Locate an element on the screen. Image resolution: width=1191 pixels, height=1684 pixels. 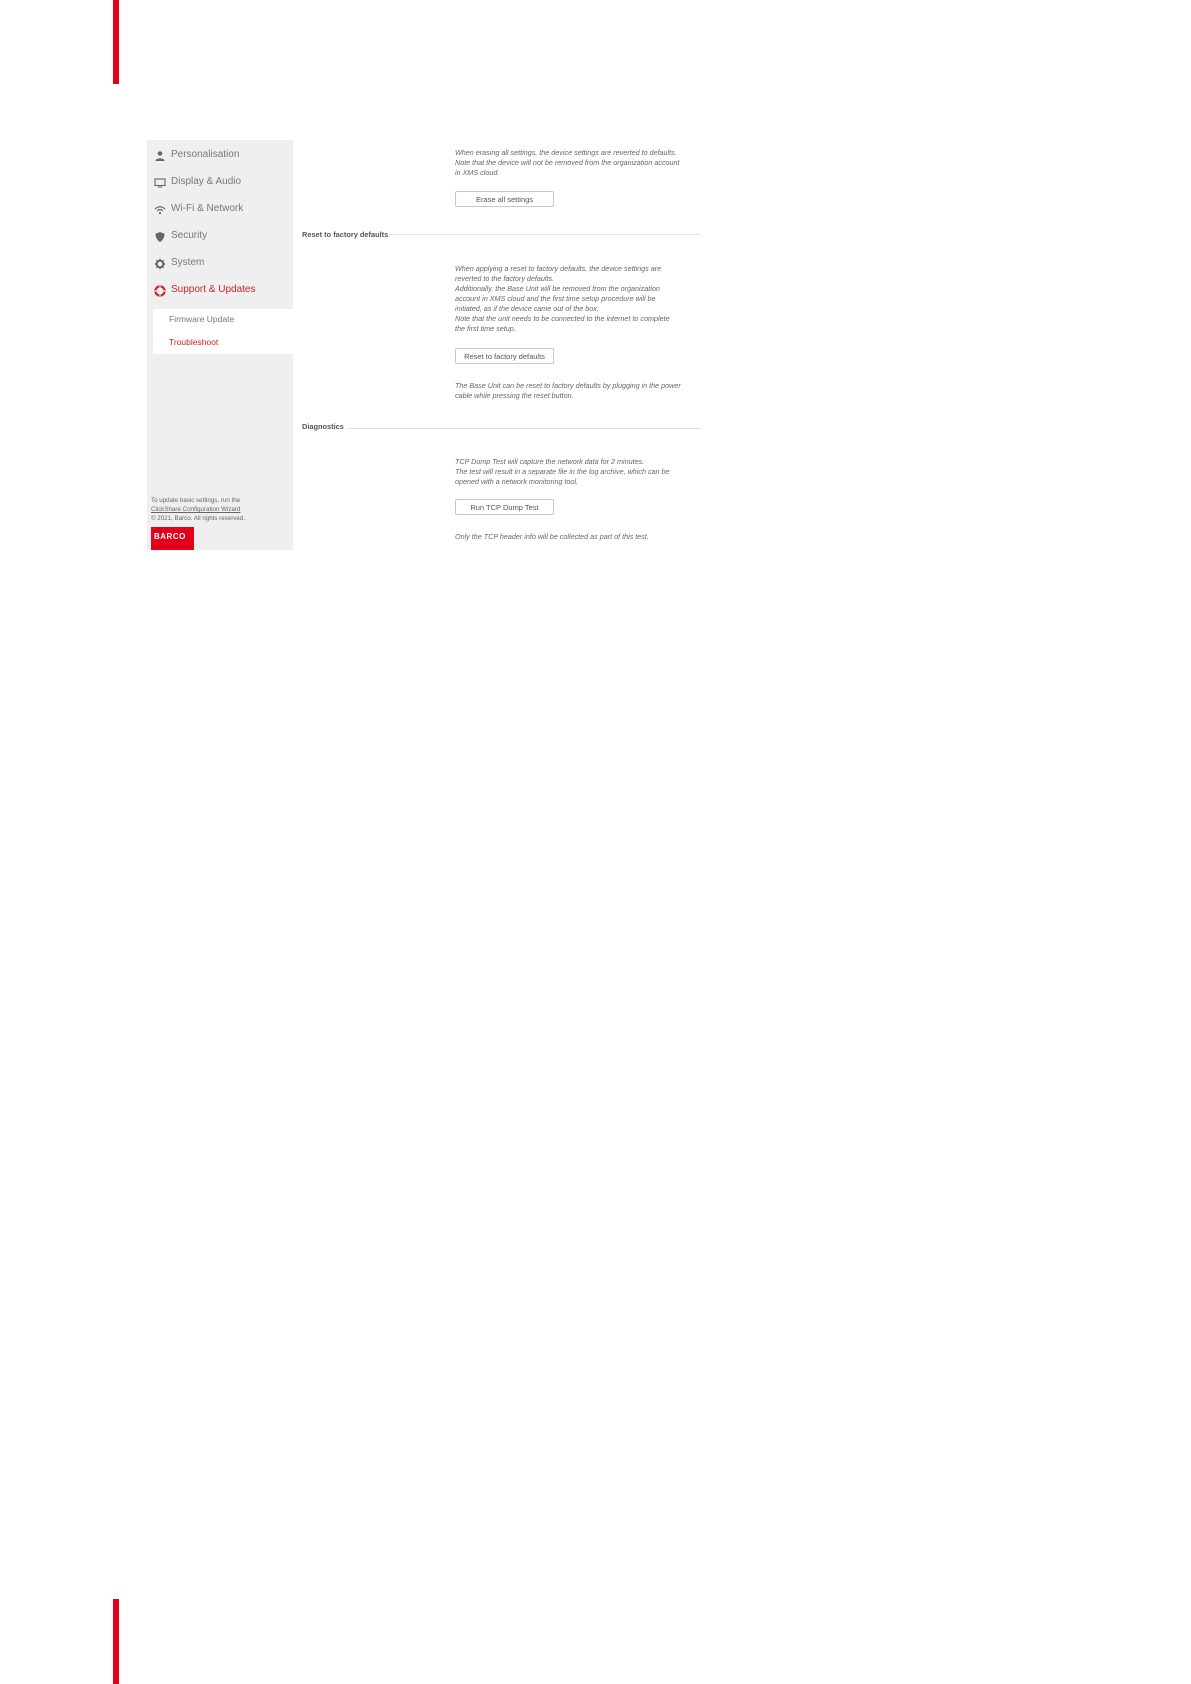
sidebar-item-support-updates: Support & Updates is located at coordinates (220, 291).